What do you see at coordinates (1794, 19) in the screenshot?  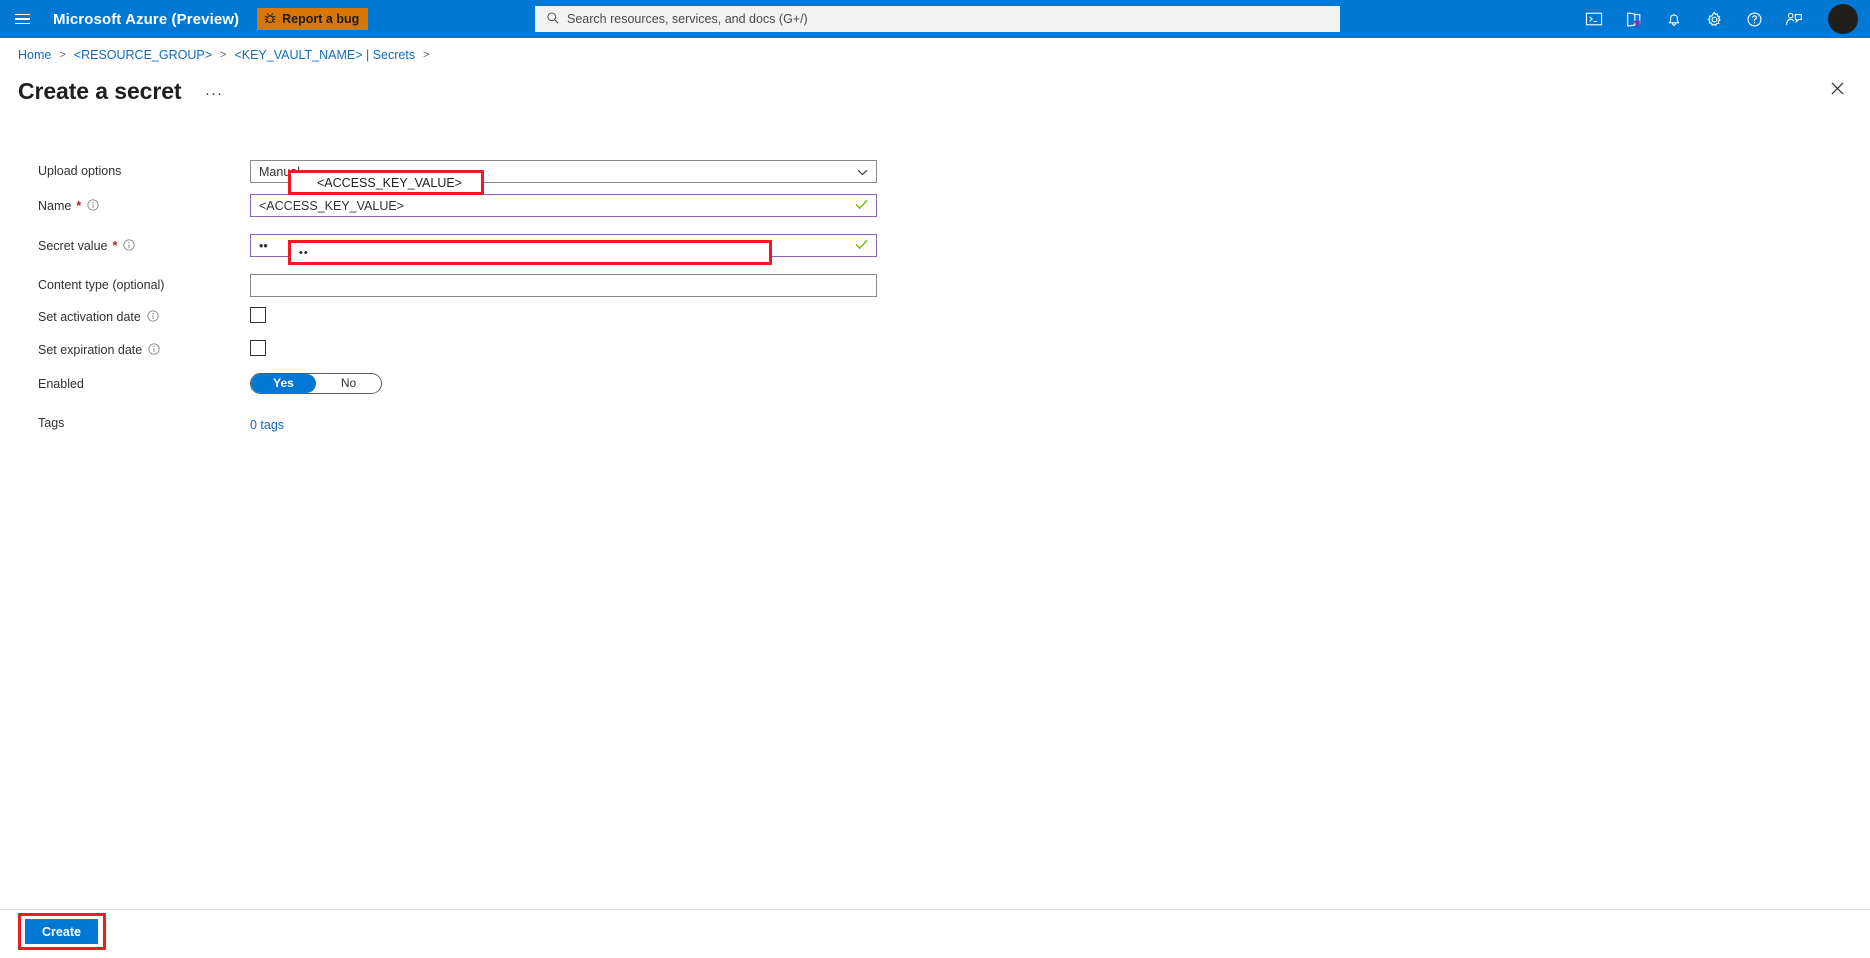 I see `feedback-person-icon` at bounding box center [1794, 19].